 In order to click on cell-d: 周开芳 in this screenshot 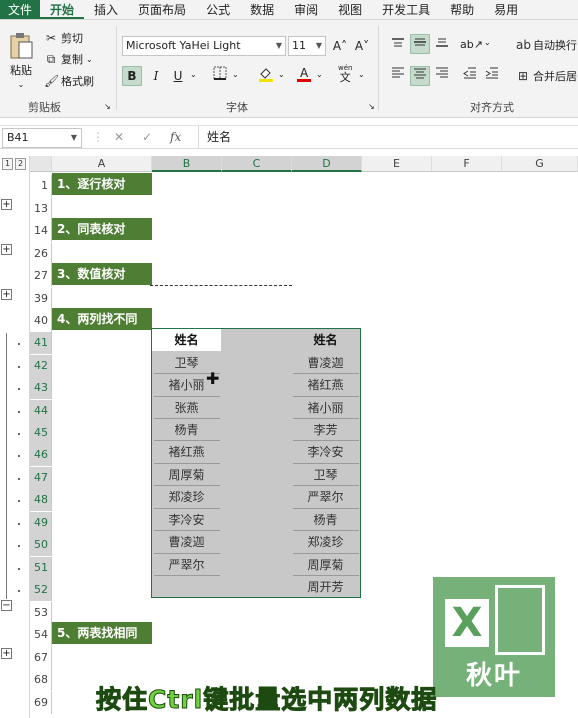, I will do `click(325, 587)`.